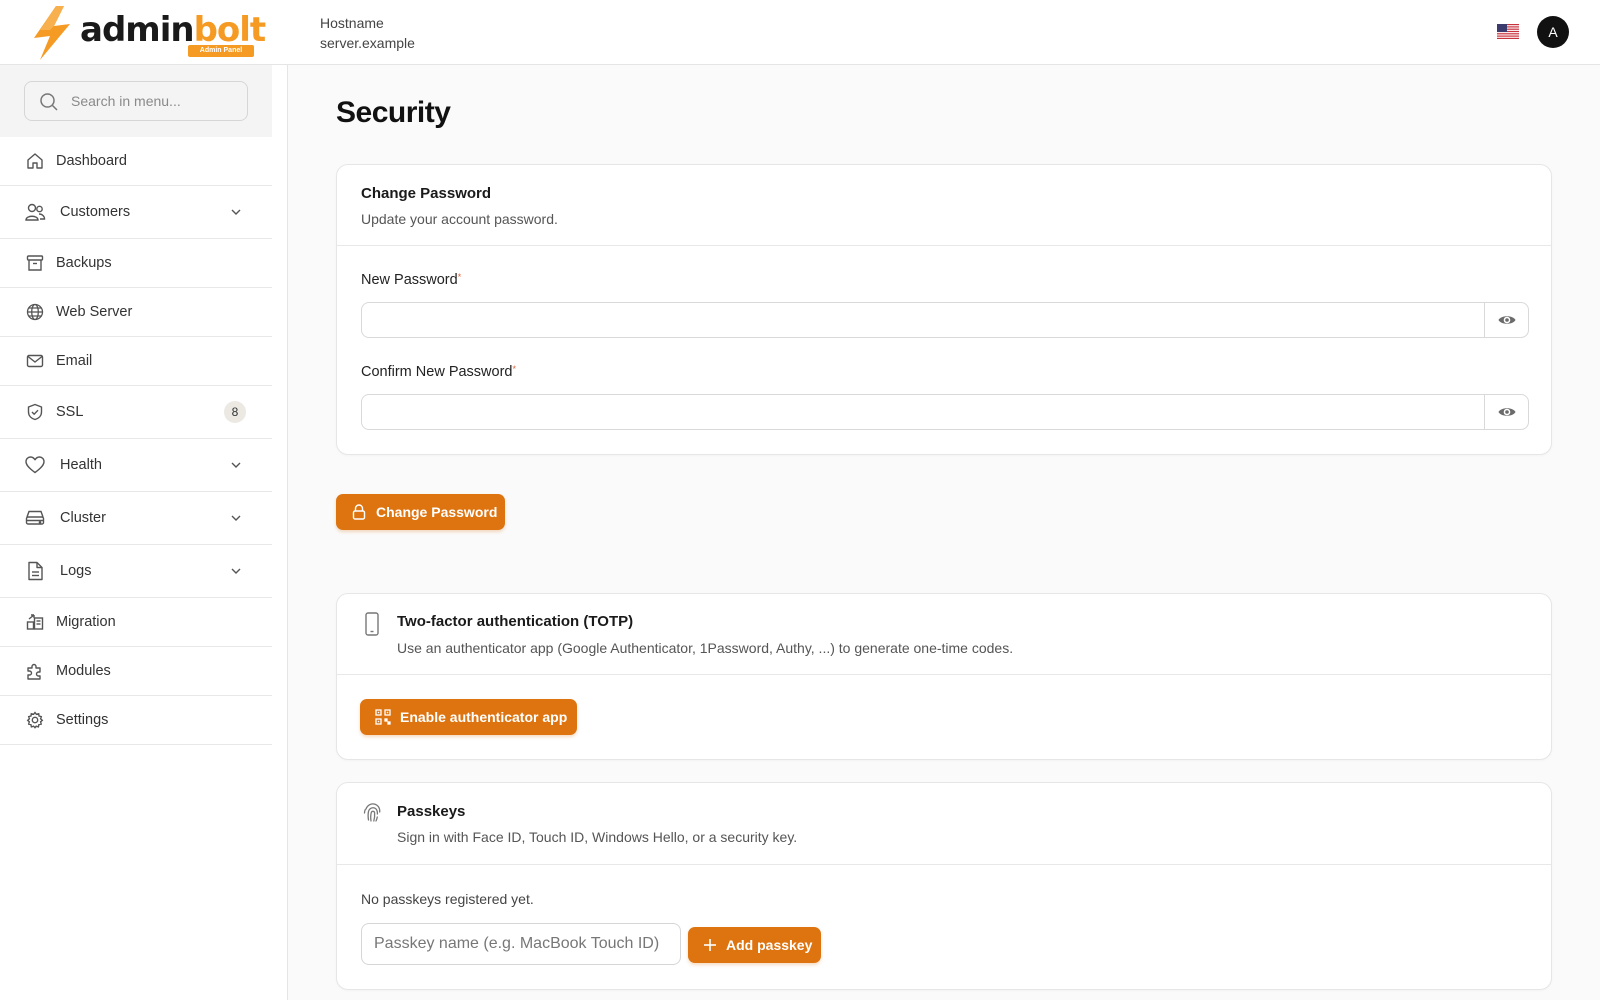  Describe the element at coordinates (922, 320) in the screenshot. I see `new-password-input` at that location.